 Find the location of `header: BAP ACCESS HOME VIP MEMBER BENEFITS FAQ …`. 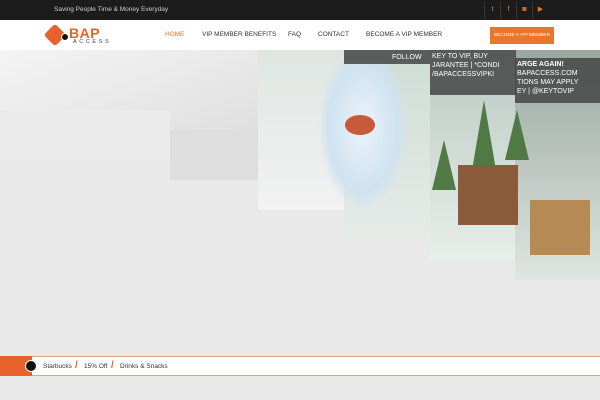

header: BAP ACCESS HOME VIP MEMBER BENEFITS FAQ … is located at coordinates (300, 35).